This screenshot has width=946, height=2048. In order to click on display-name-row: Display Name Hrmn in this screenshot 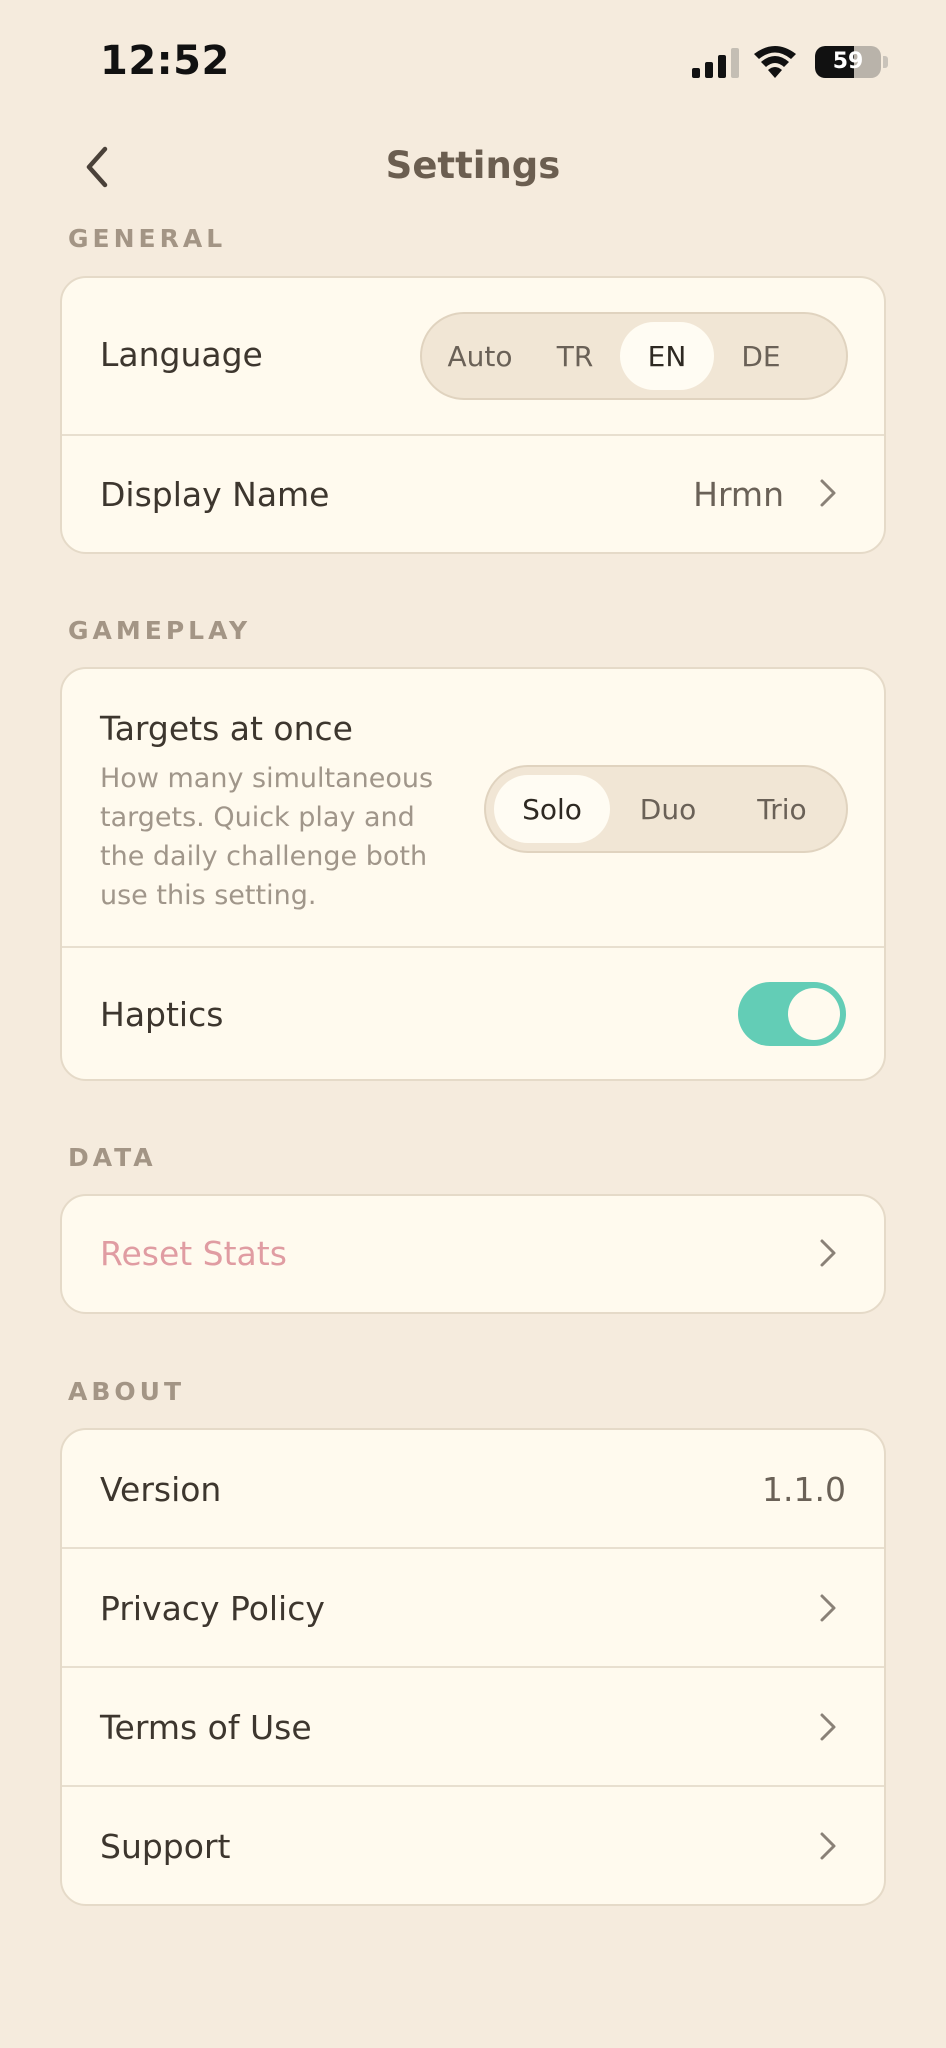, I will do `click(473, 494)`.